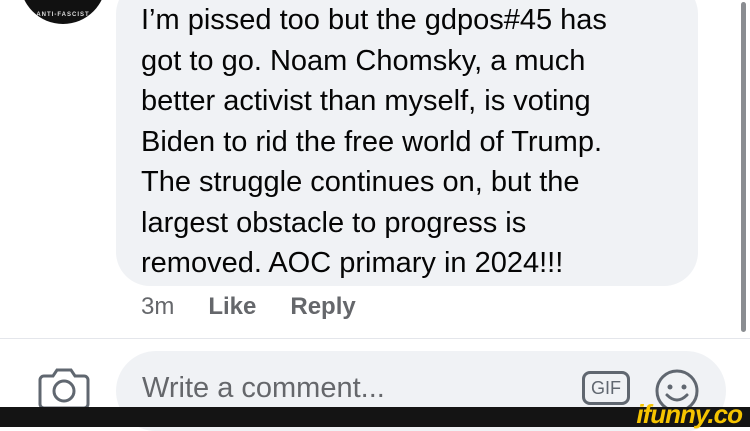 This screenshot has height=431, width=750. What do you see at coordinates (322, 307) in the screenshot?
I see `reply-button: Reply` at bounding box center [322, 307].